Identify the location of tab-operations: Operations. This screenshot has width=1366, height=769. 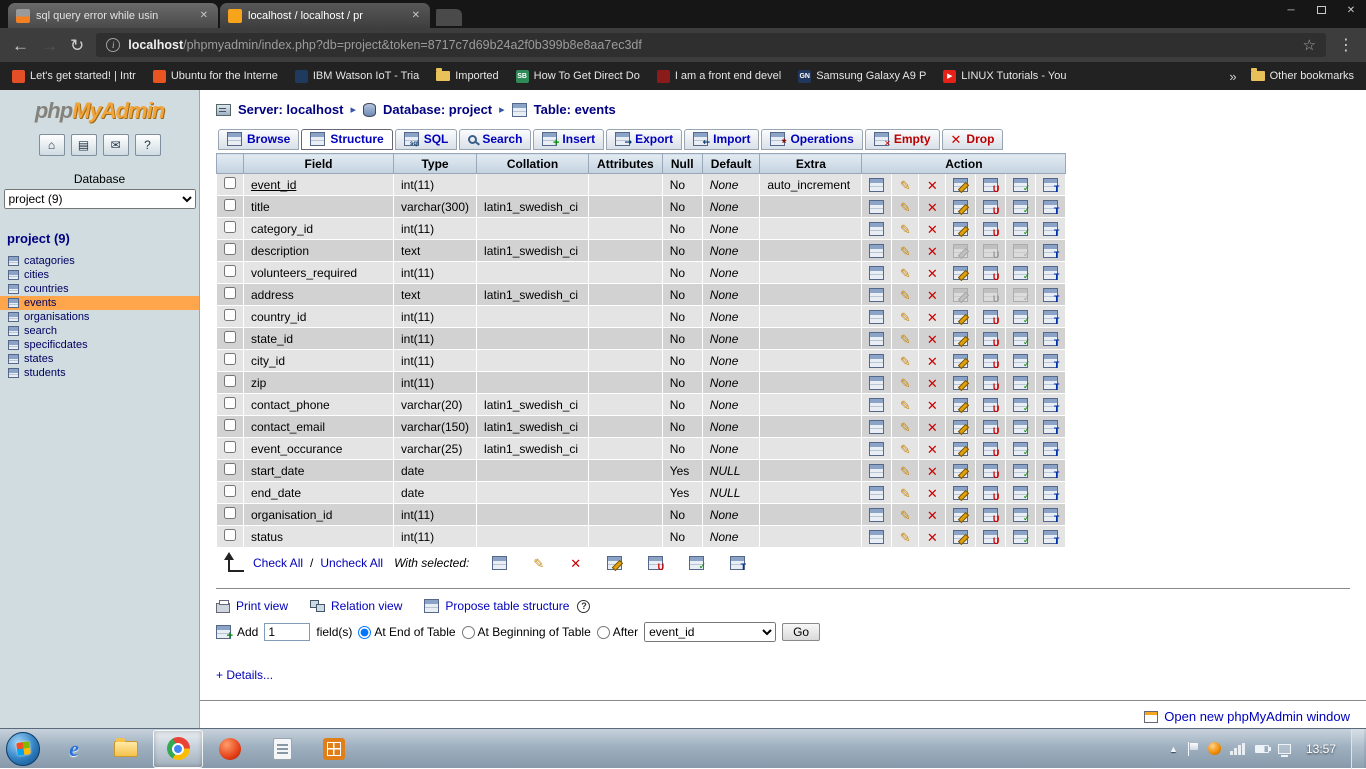
(812, 139).